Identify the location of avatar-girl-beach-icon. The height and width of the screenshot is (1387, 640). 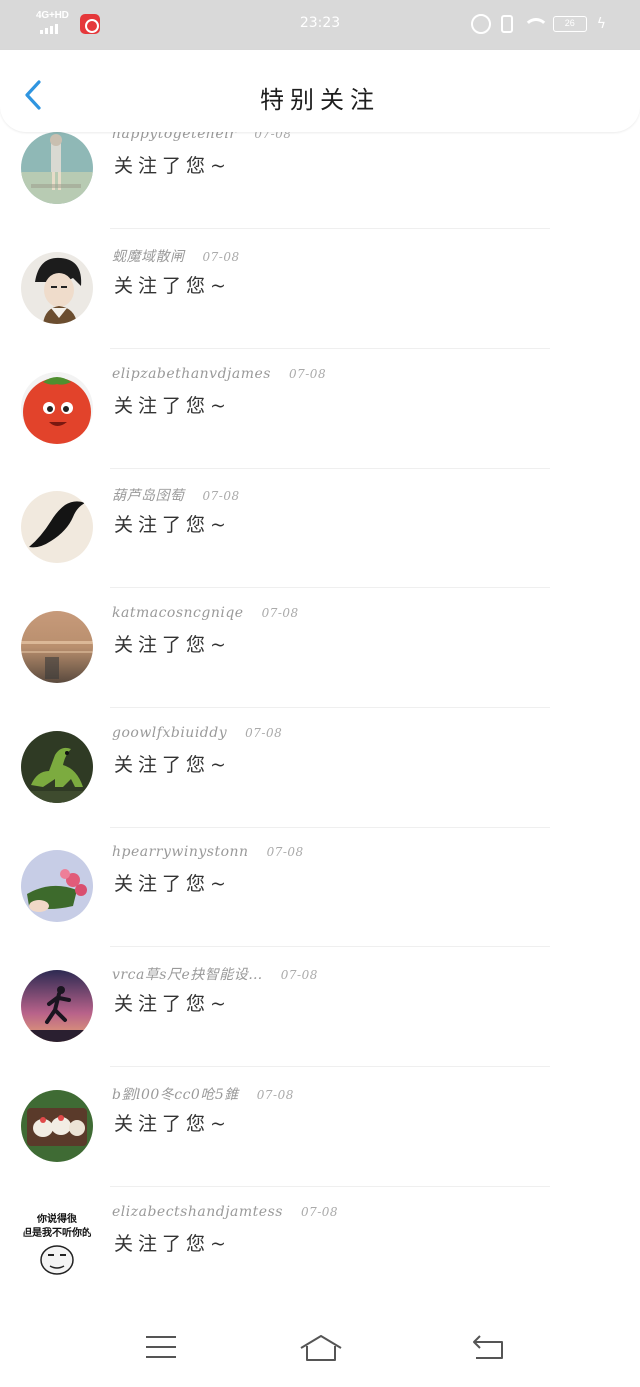
(57, 168).